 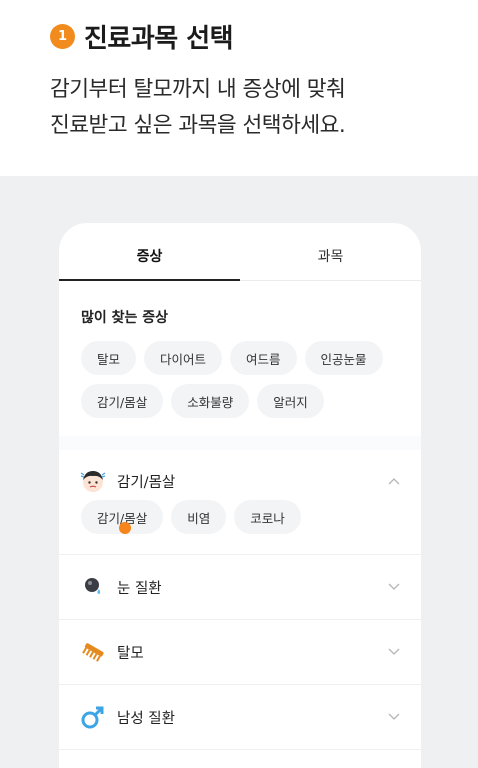 I want to click on category-header-eye-disease: 눈 질환, so click(x=240, y=587).